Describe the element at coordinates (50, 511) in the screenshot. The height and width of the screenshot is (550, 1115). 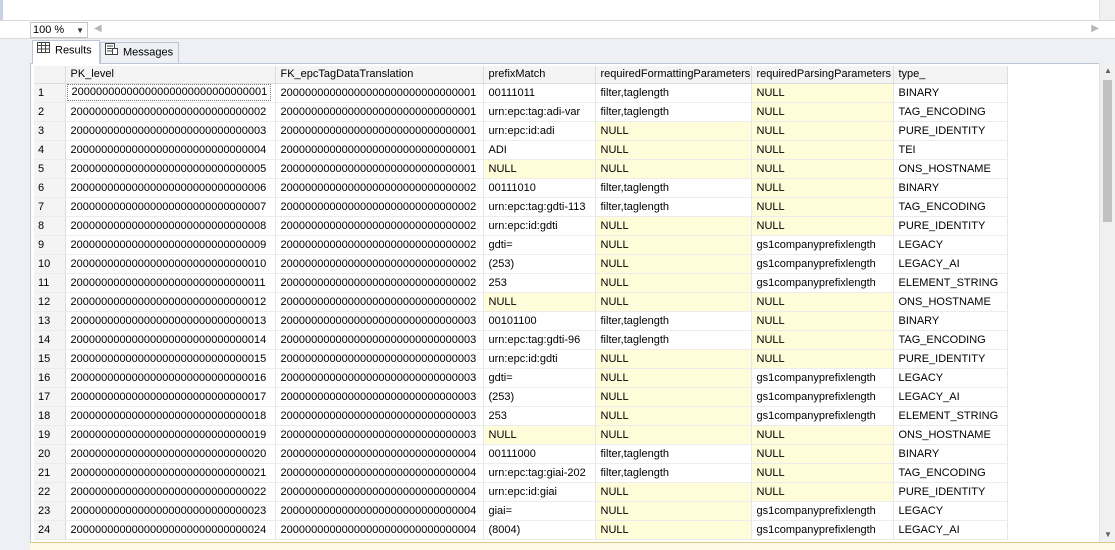
I see `row-number: 23` at that location.